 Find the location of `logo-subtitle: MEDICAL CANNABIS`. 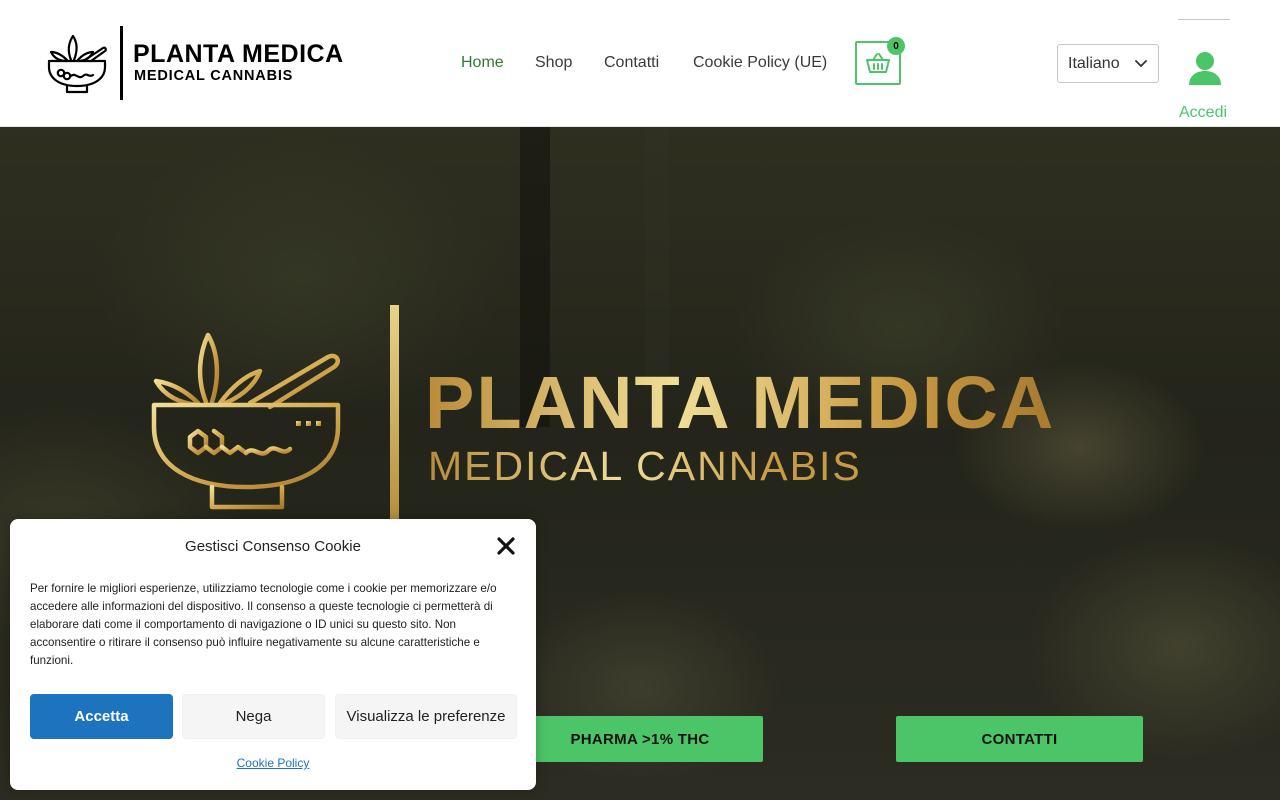

logo-subtitle: MEDICAL CANNABIS is located at coordinates (214, 76).